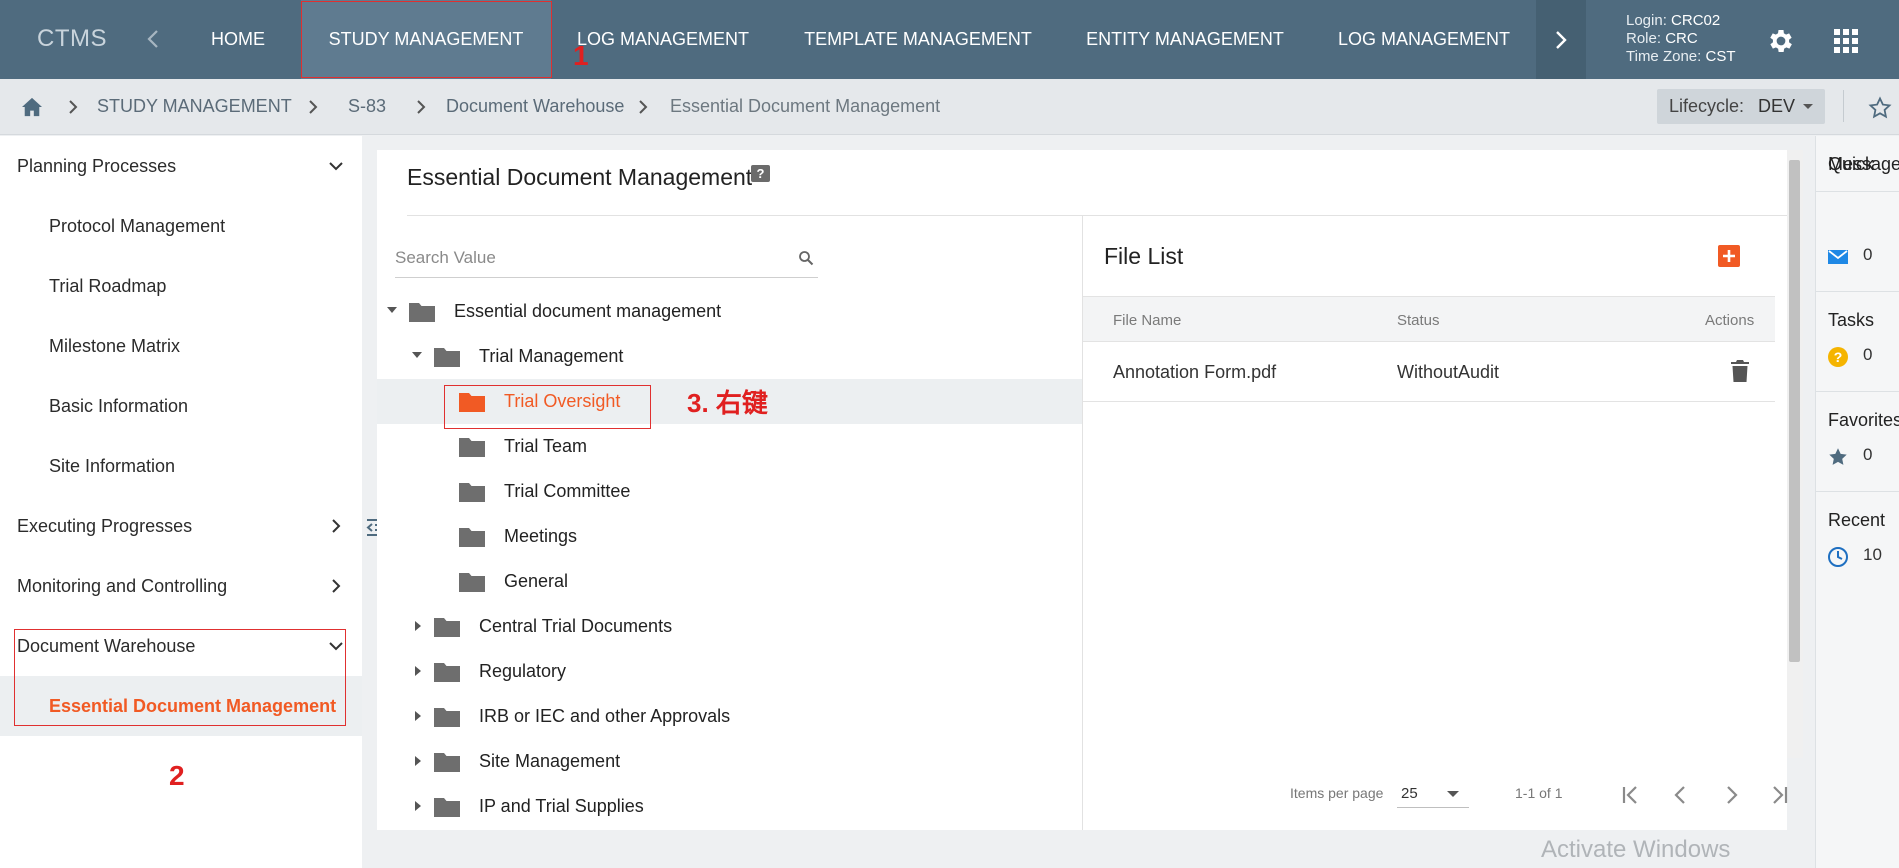 This screenshot has height=868, width=1899. What do you see at coordinates (1731, 795) in the screenshot?
I see `next-page-icon` at bounding box center [1731, 795].